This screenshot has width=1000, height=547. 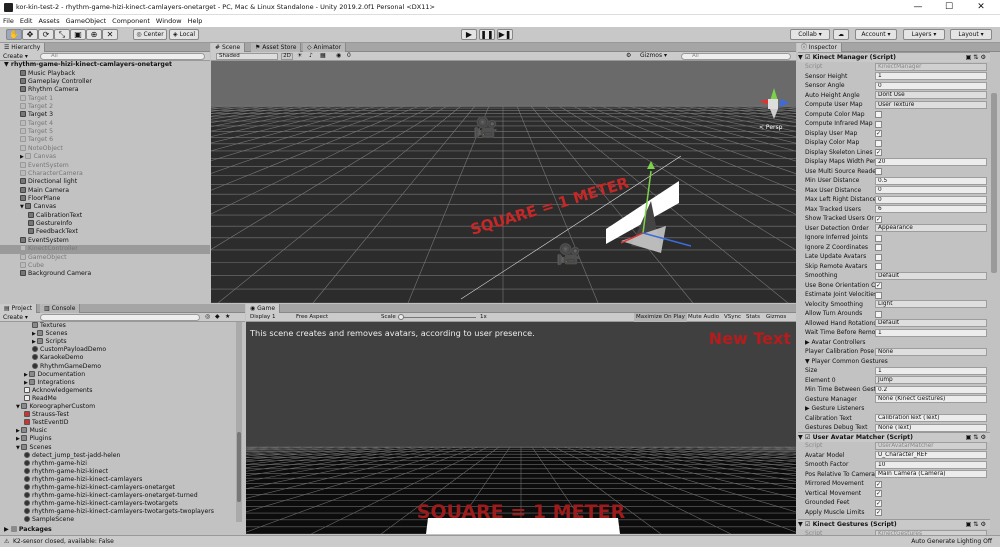 I want to click on play-button: ▶, so click(x=469, y=34).